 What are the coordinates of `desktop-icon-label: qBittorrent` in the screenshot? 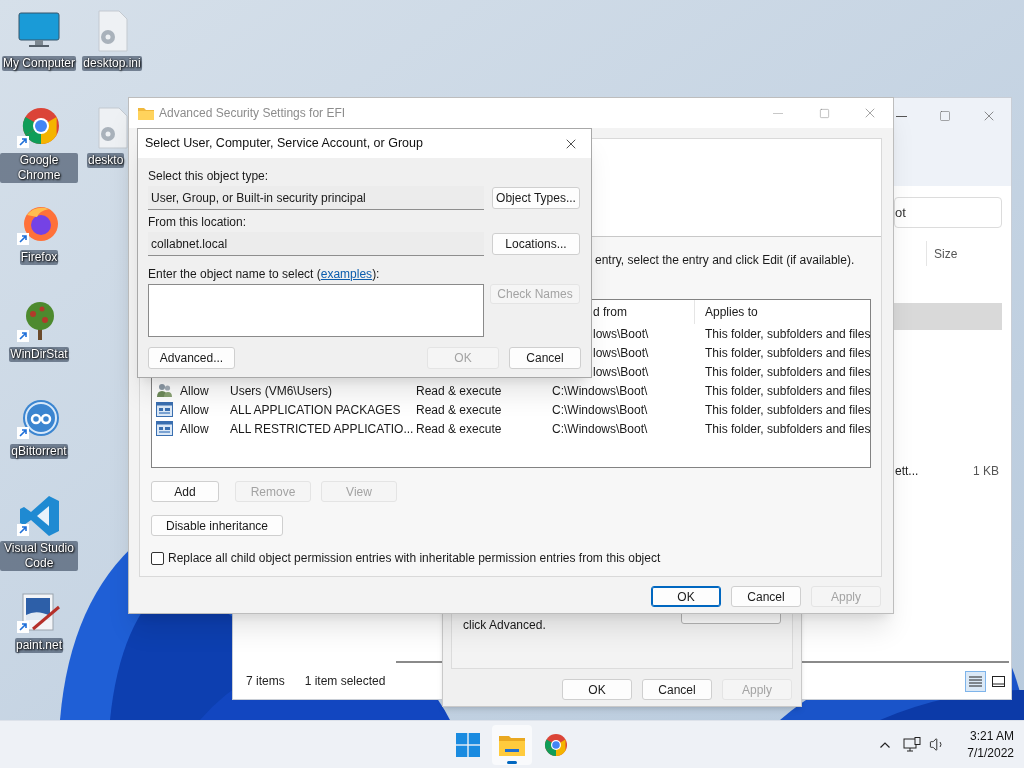 It's located at (39, 451).